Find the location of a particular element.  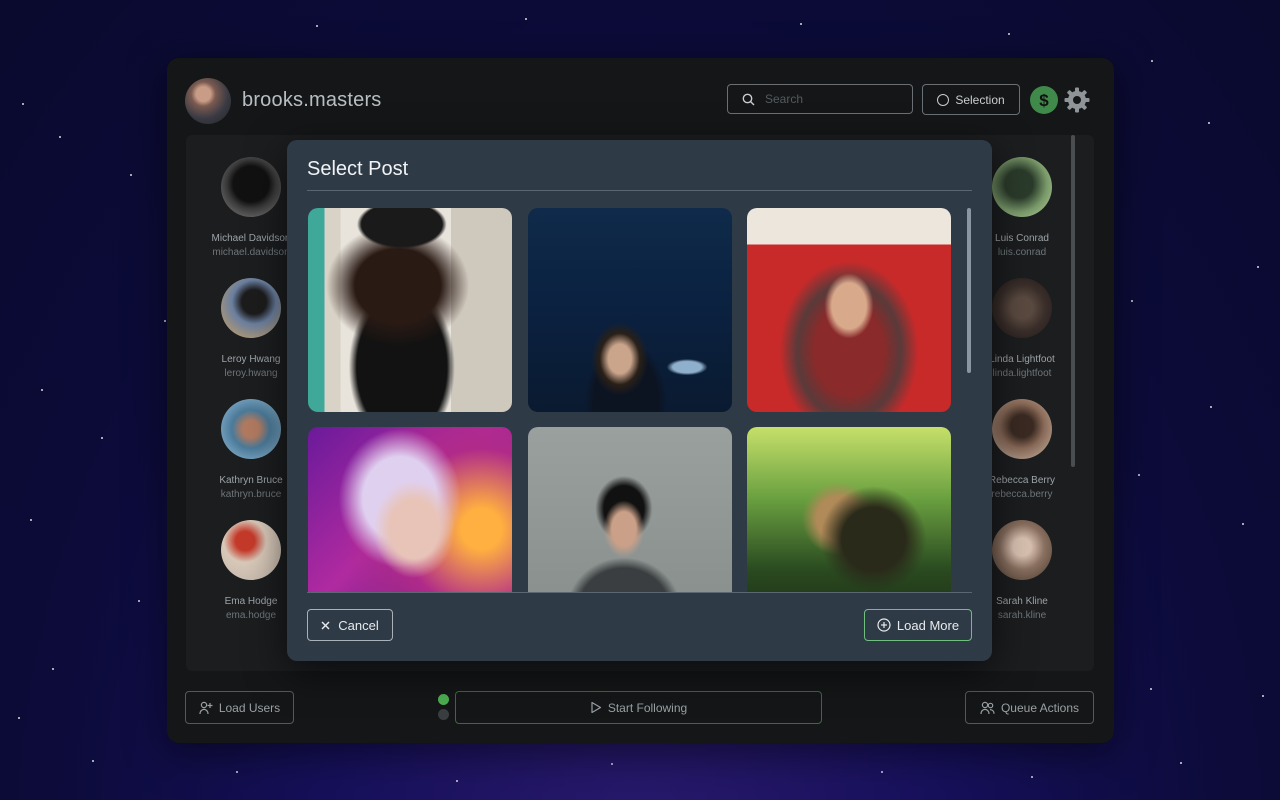

close-icon is located at coordinates (325, 625).